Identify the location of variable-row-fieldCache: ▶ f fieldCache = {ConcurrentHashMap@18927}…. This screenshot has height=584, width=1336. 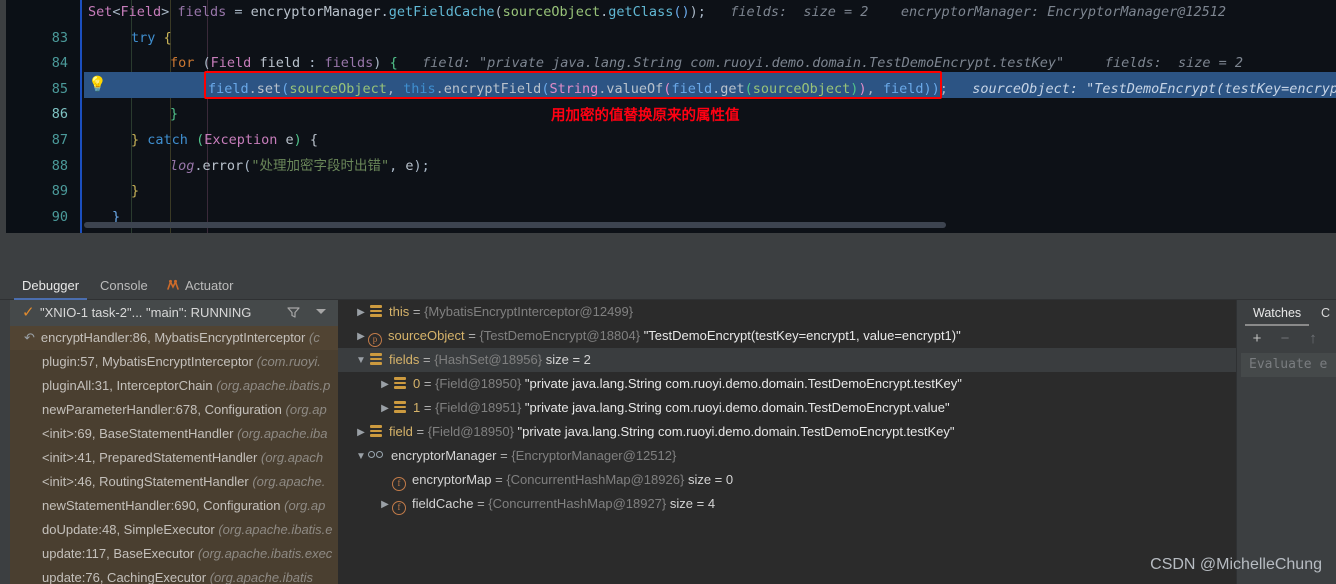
(787, 504).